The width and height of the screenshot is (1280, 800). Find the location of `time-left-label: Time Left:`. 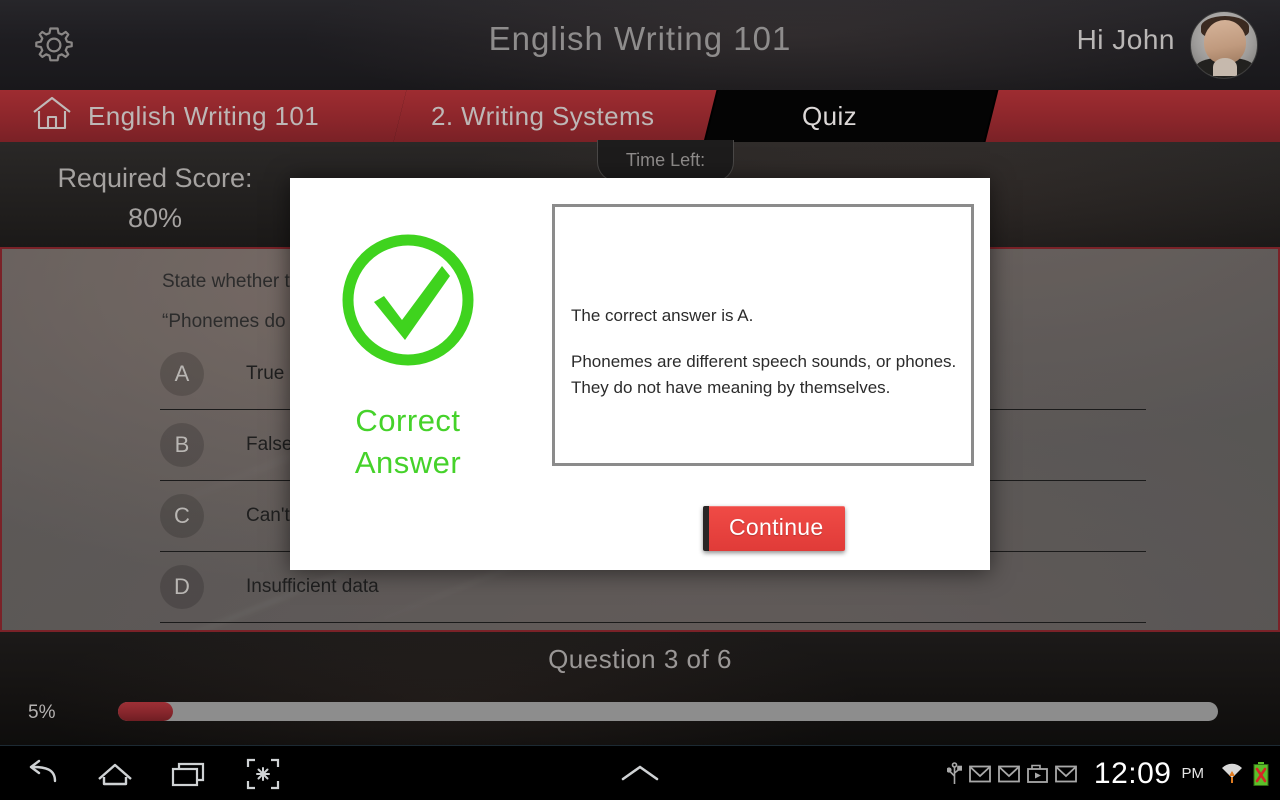

time-left-label: Time Left: is located at coordinates (665, 160).